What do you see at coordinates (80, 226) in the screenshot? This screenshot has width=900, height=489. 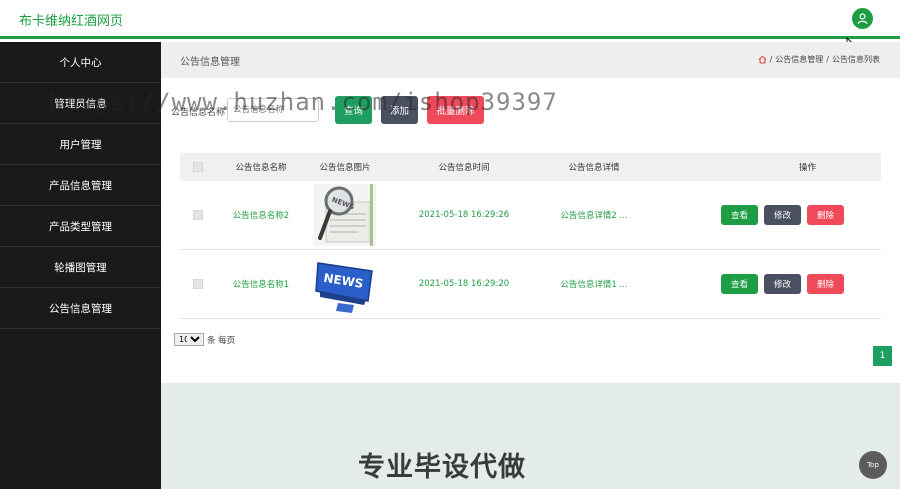 I see `sidebar-item-product-type: 产品类型管理` at bounding box center [80, 226].